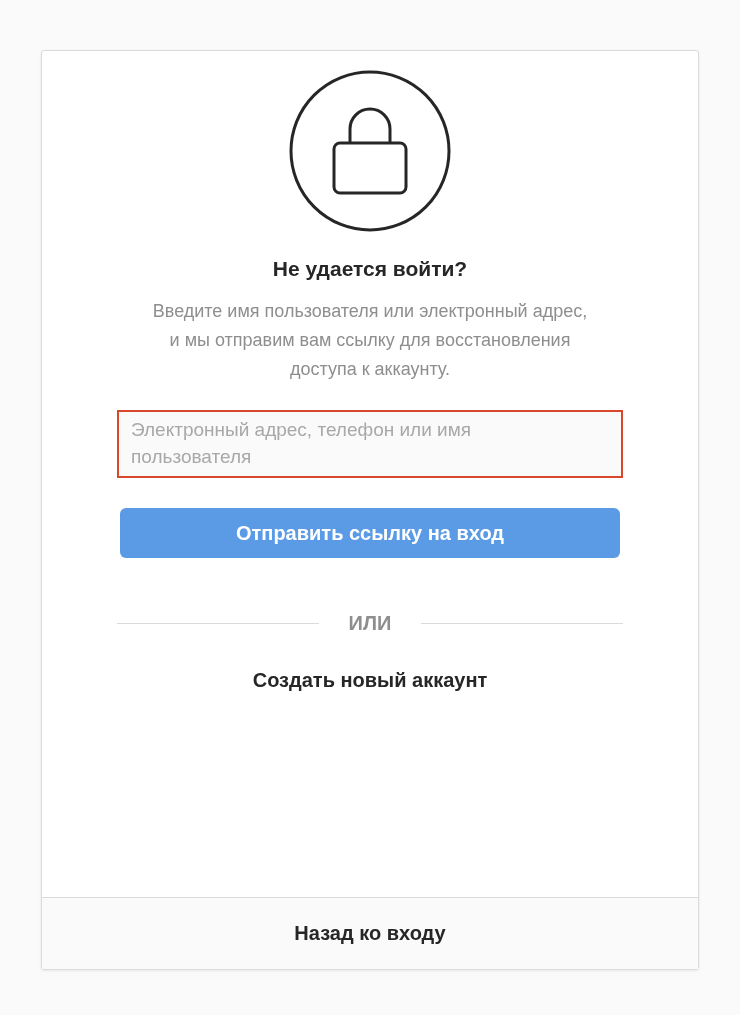 Image resolution: width=740 pixels, height=1015 pixels. What do you see at coordinates (370, 340) in the screenshot?
I see `description-text: Введите имя пользователя или электронный адрес, и мы отправим вам ссылку для восстановления доступа к аккаунту.` at bounding box center [370, 340].